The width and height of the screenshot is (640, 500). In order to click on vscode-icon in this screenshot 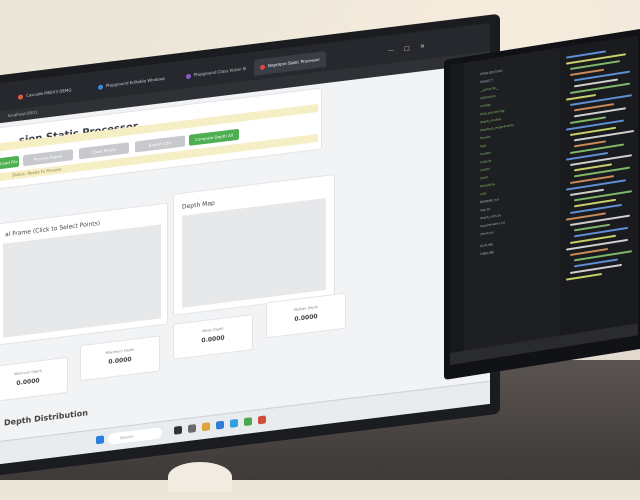, I will do `click(234, 423)`.